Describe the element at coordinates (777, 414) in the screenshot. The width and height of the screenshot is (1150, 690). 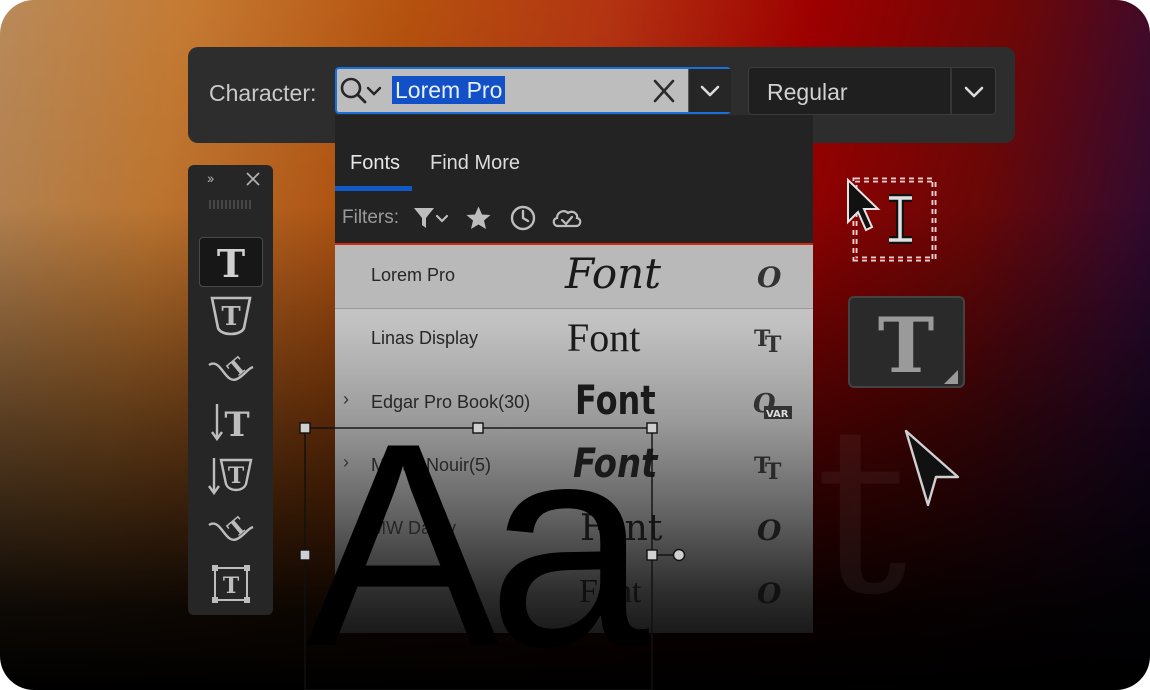
I see `svg-text: VAR` at that location.